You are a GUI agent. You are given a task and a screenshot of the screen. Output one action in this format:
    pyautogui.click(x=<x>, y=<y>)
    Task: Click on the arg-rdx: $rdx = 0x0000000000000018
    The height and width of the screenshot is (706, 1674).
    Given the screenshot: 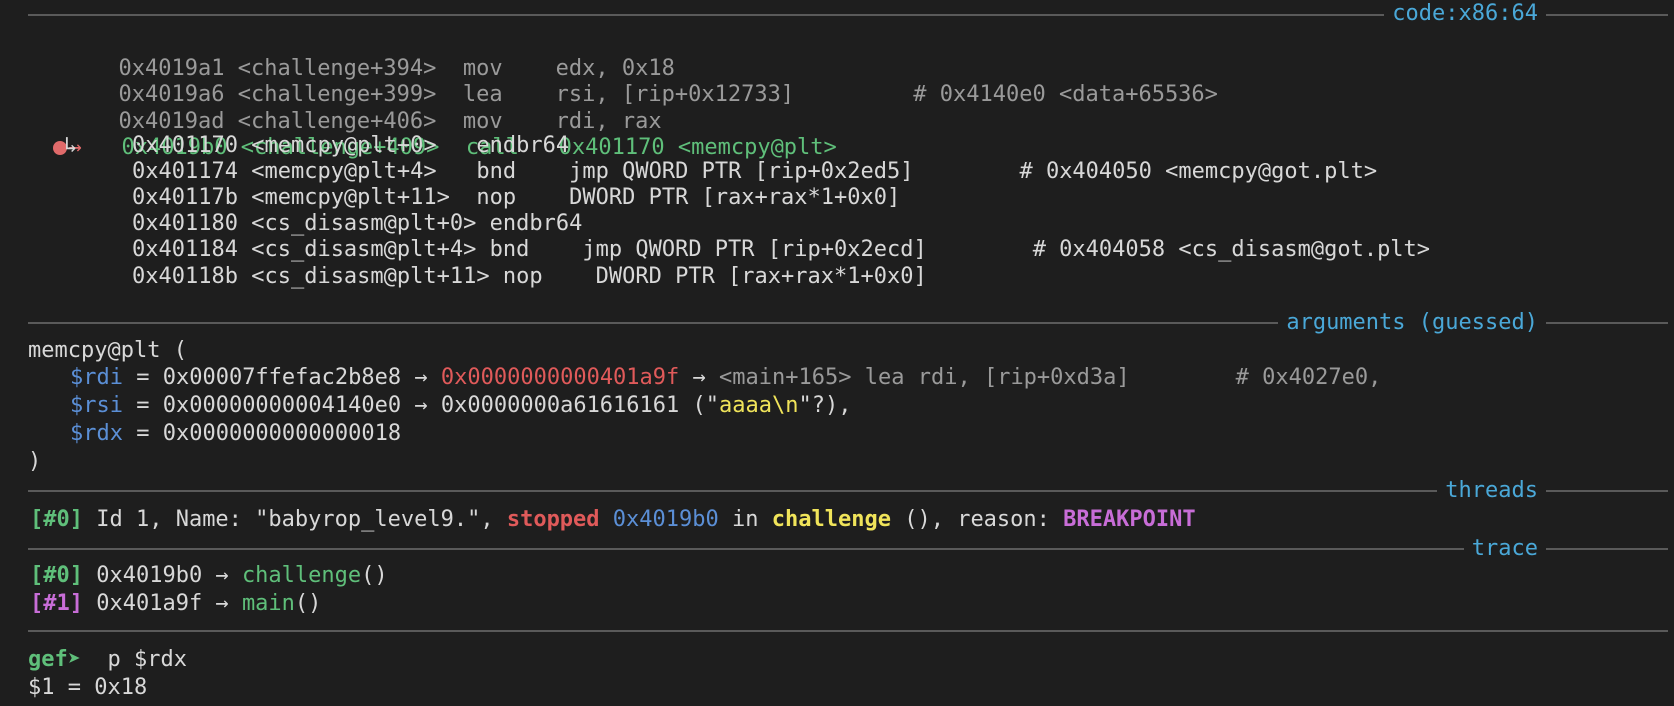 What is the action you would take?
    pyautogui.click(x=236, y=433)
    